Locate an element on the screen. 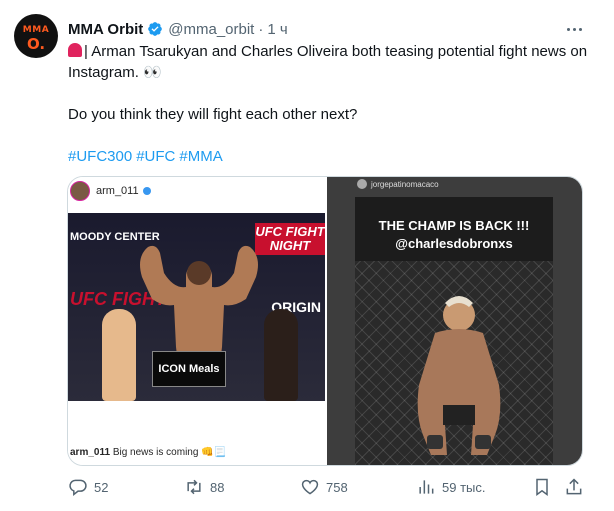 The image size is (614, 511). siren-emoji-icon is located at coordinates (75, 50).